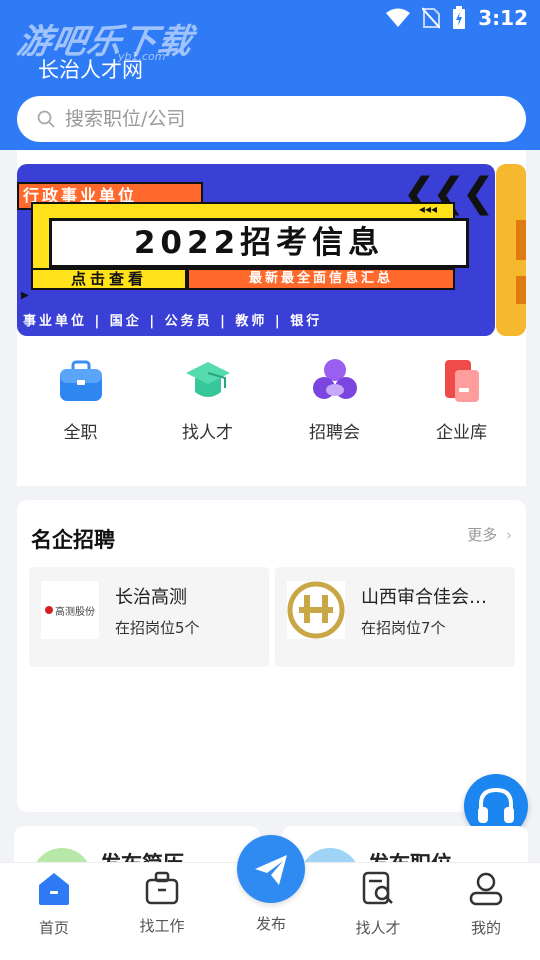  I want to click on tab-profile-label: 我的, so click(485, 928).